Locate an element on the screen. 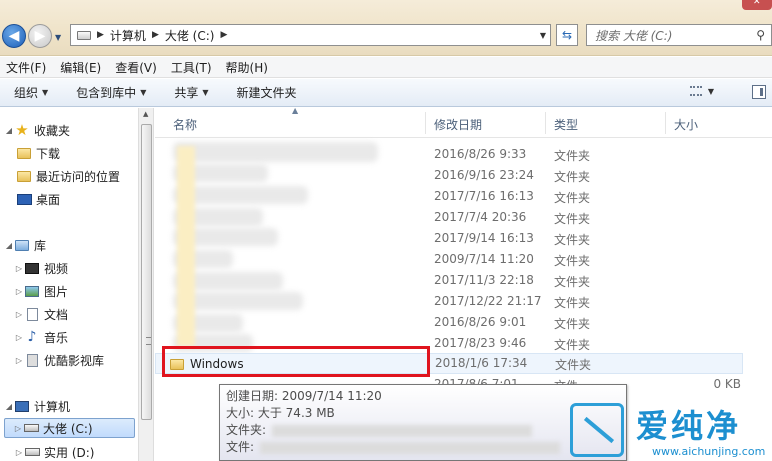 This screenshot has height=461, width=772. share-button: 共享 ▼ is located at coordinates (191, 92).